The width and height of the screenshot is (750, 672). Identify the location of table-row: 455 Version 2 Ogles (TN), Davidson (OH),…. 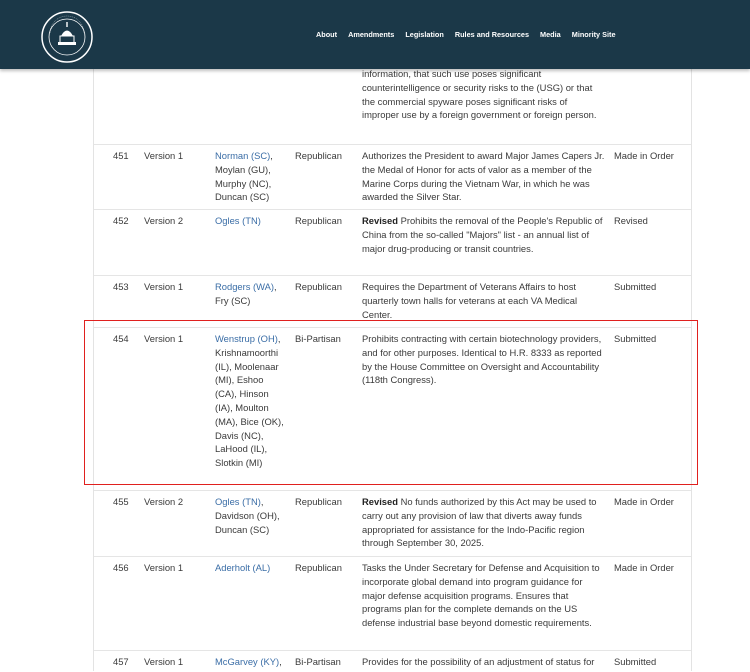
(392, 519).